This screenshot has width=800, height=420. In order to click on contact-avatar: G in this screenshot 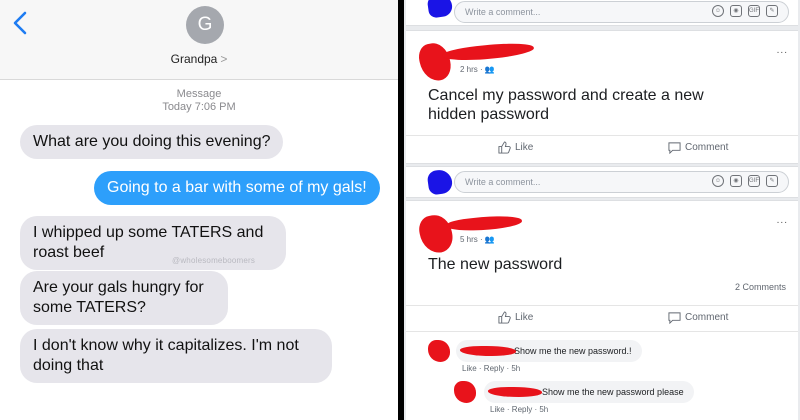, I will do `click(205, 25)`.